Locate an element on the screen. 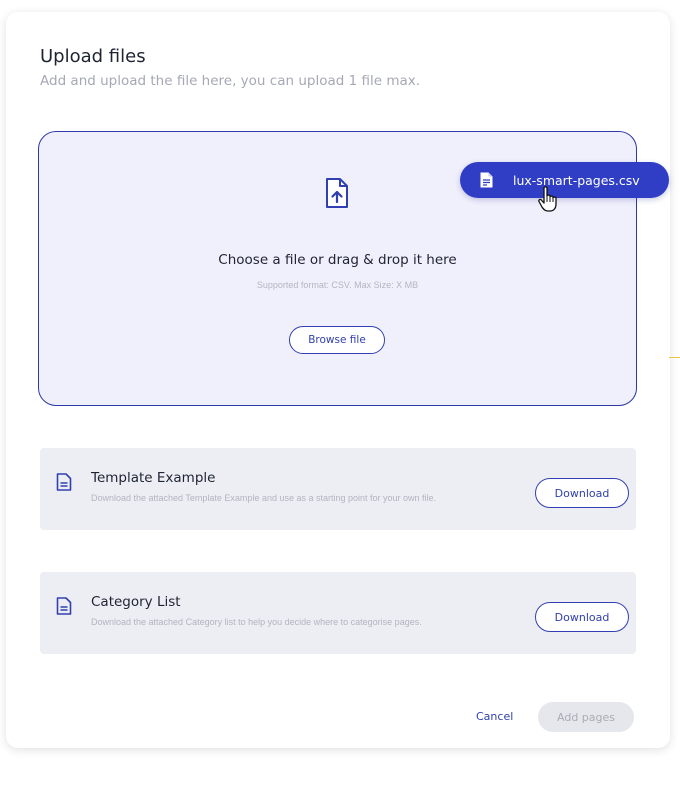  dropzone-heading: Choose a file or drag & drop it here is located at coordinates (337, 260).